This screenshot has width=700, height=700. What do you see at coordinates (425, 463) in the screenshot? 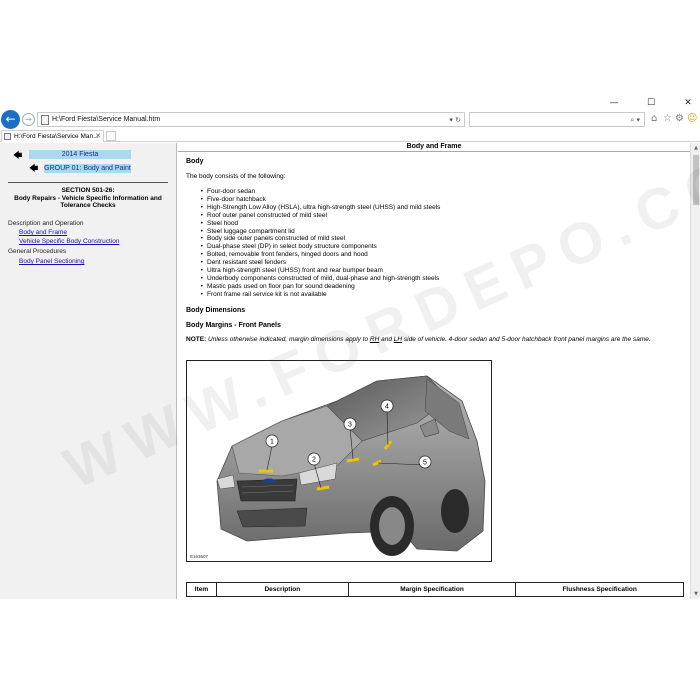
I see `callout-5: 5` at bounding box center [425, 463].